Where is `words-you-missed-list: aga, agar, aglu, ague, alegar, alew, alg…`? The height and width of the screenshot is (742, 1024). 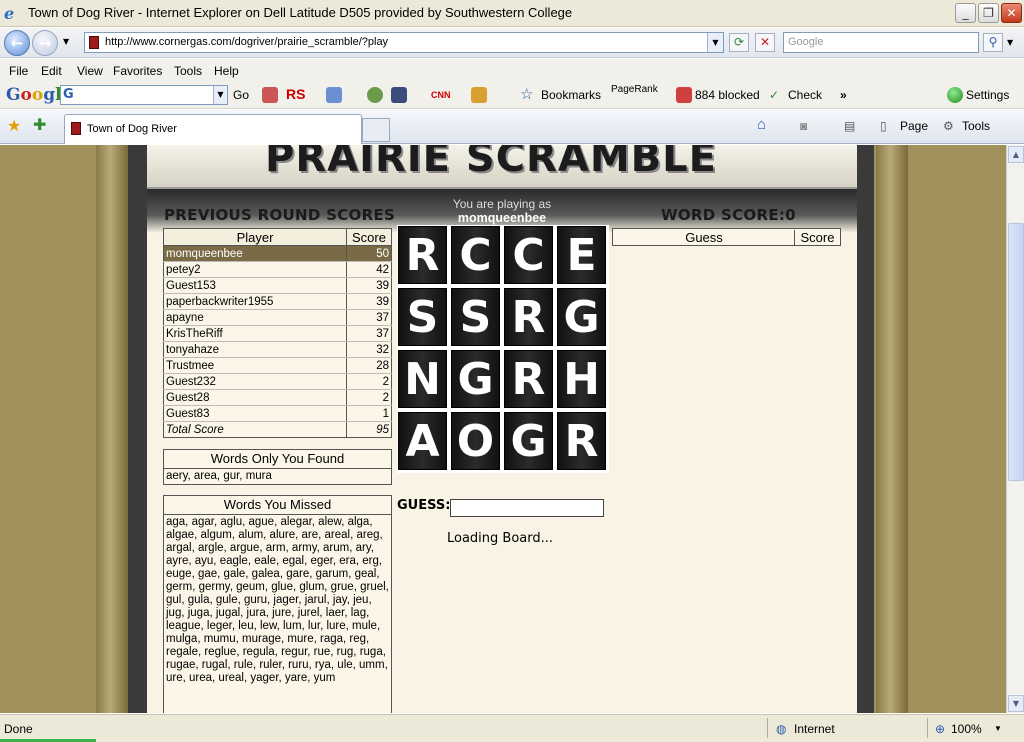
words-you-missed-list: aga, agar, aglu, ague, alegar, alew, alg… is located at coordinates (277, 600).